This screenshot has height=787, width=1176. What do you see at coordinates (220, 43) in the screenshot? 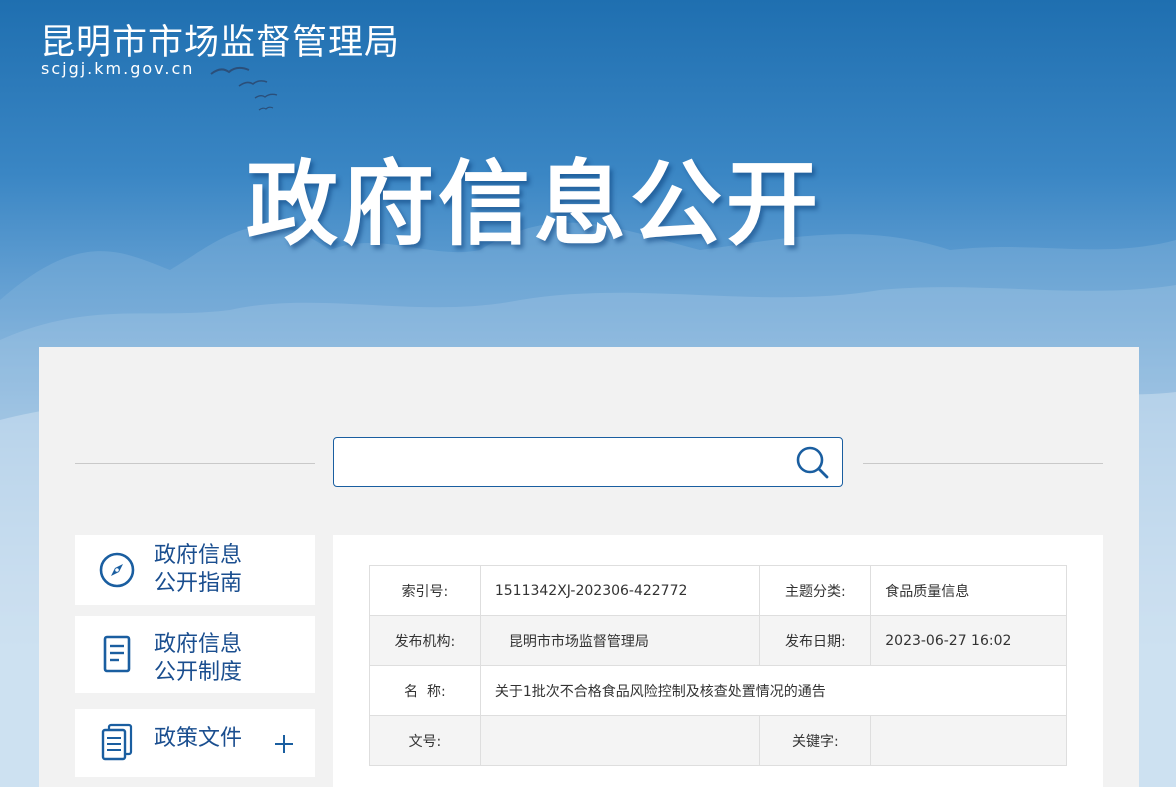
I see `site-name: 昆明市市场监督管理局` at bounding box center [220, 43].